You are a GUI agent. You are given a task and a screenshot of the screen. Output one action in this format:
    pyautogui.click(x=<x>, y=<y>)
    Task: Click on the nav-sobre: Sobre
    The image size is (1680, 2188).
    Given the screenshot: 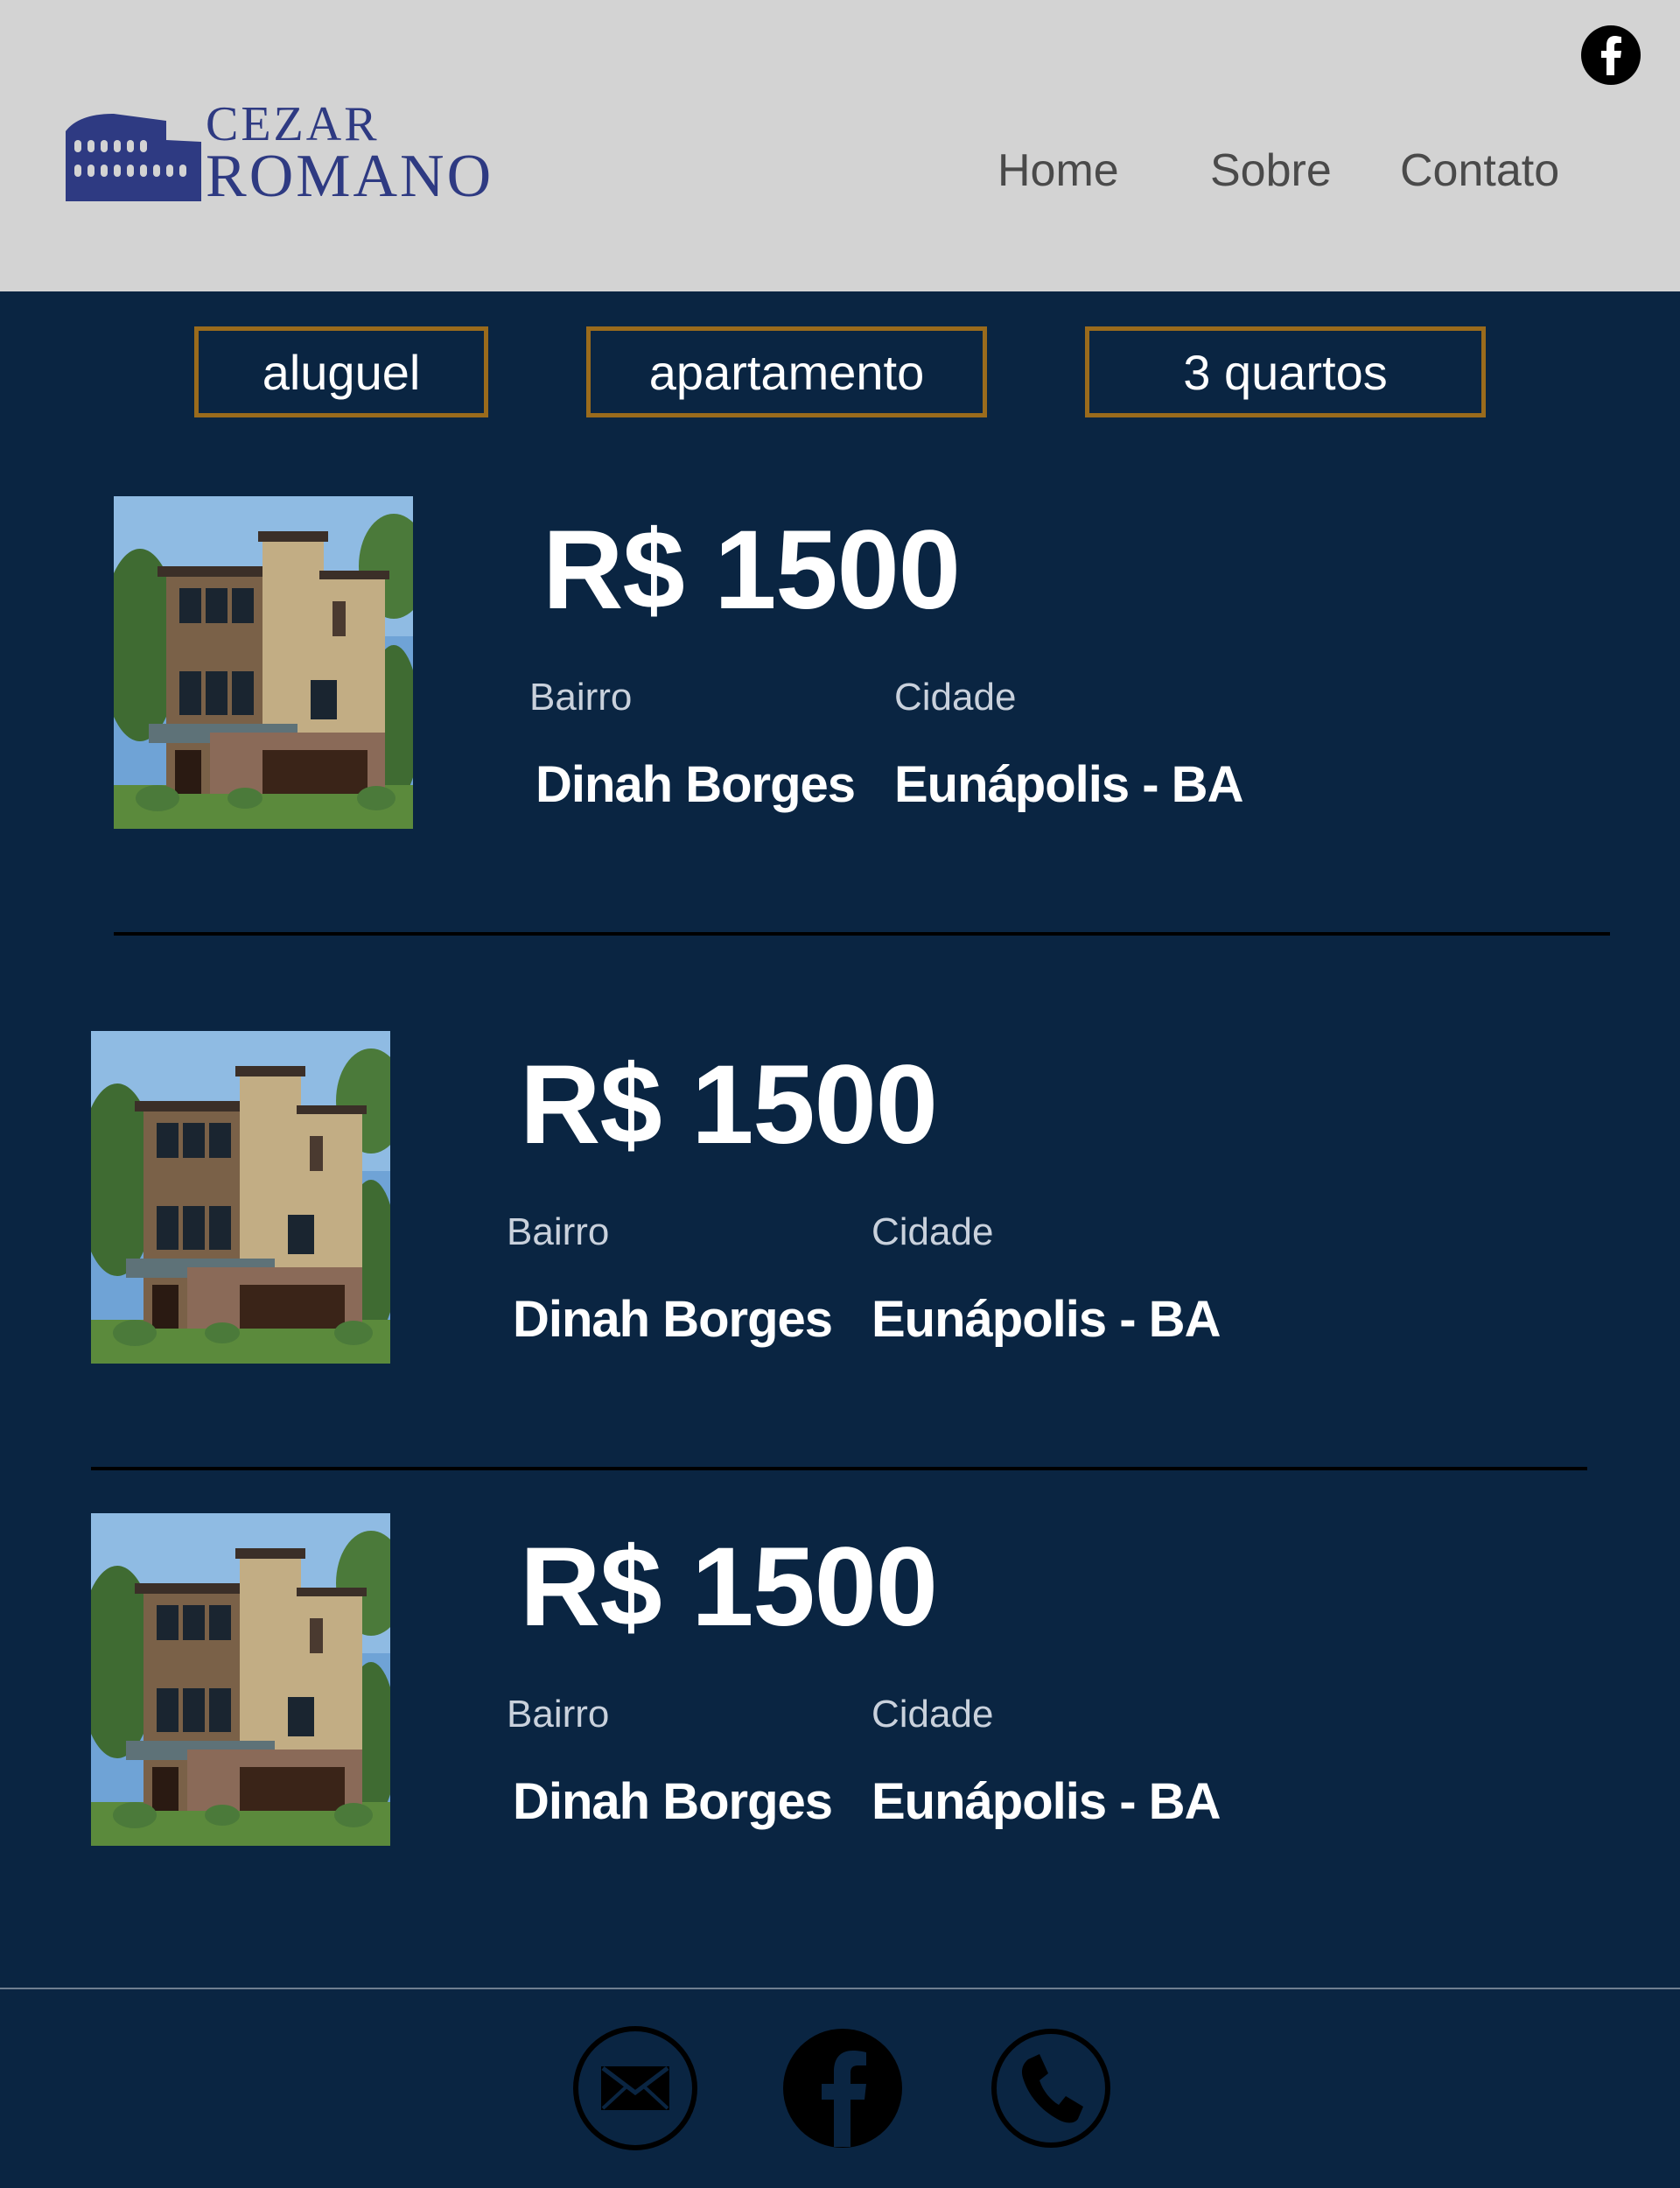 What is the action you would take?
    pyautogui.click(x=1271, y=170)
    